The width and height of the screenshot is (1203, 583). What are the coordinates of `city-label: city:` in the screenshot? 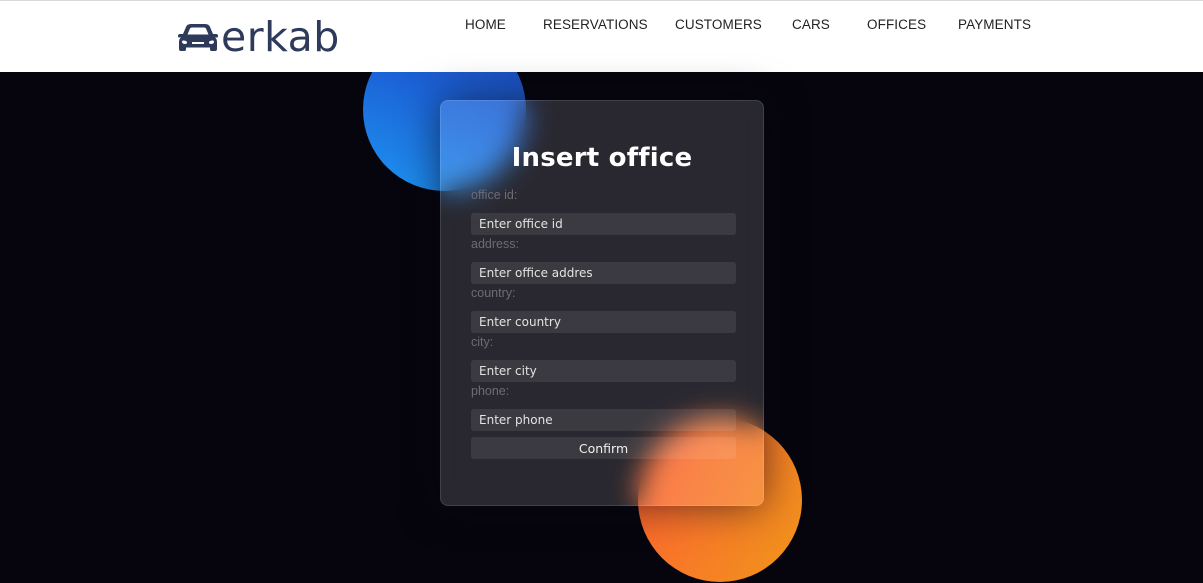 It's located at (482, 342).